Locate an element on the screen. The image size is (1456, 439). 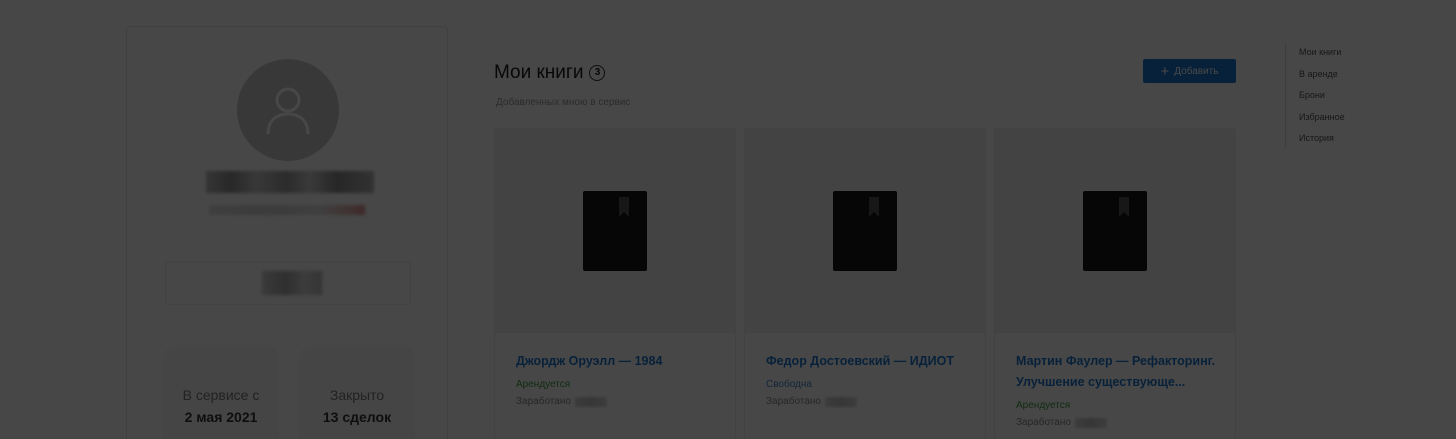
stat-closed-deals: Закрыто 13 сделок is located at coordinates (357, 393).